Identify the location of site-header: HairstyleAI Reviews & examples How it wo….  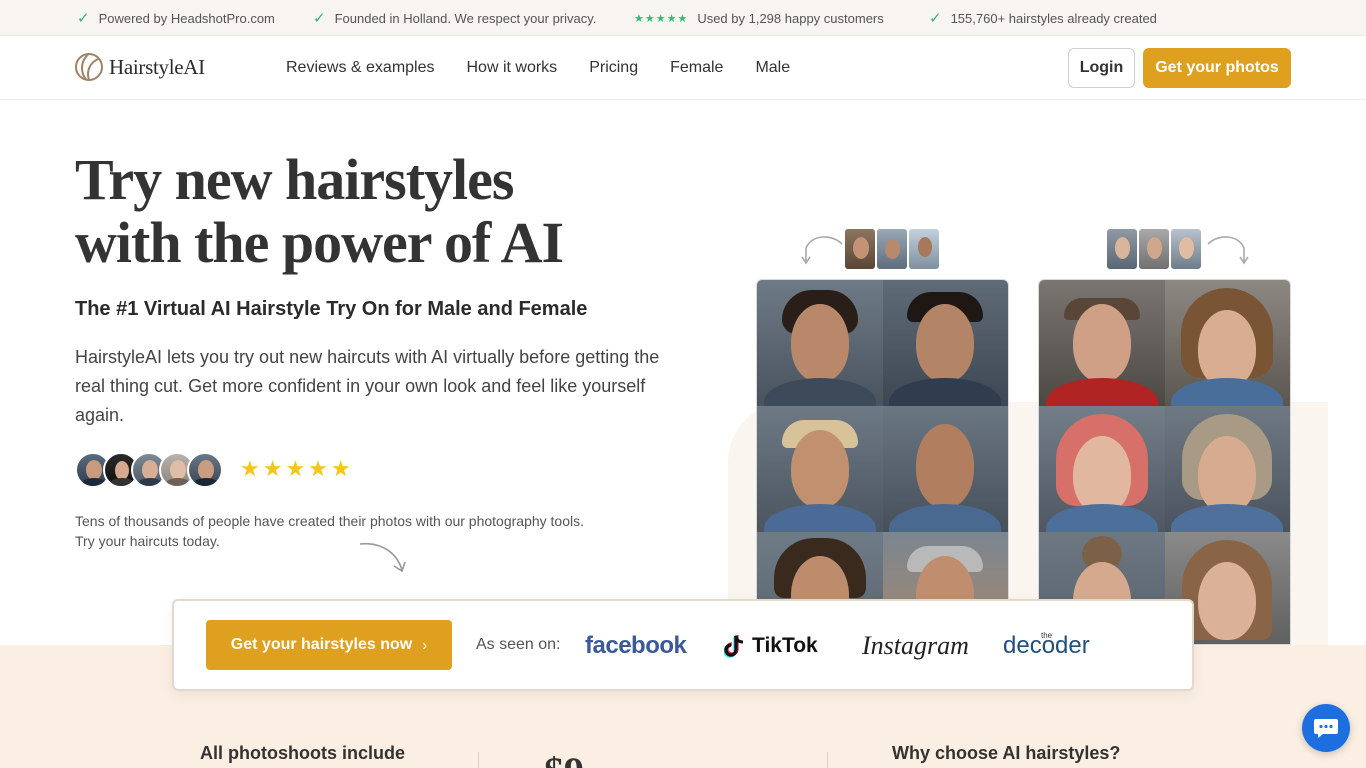
(683, 68).